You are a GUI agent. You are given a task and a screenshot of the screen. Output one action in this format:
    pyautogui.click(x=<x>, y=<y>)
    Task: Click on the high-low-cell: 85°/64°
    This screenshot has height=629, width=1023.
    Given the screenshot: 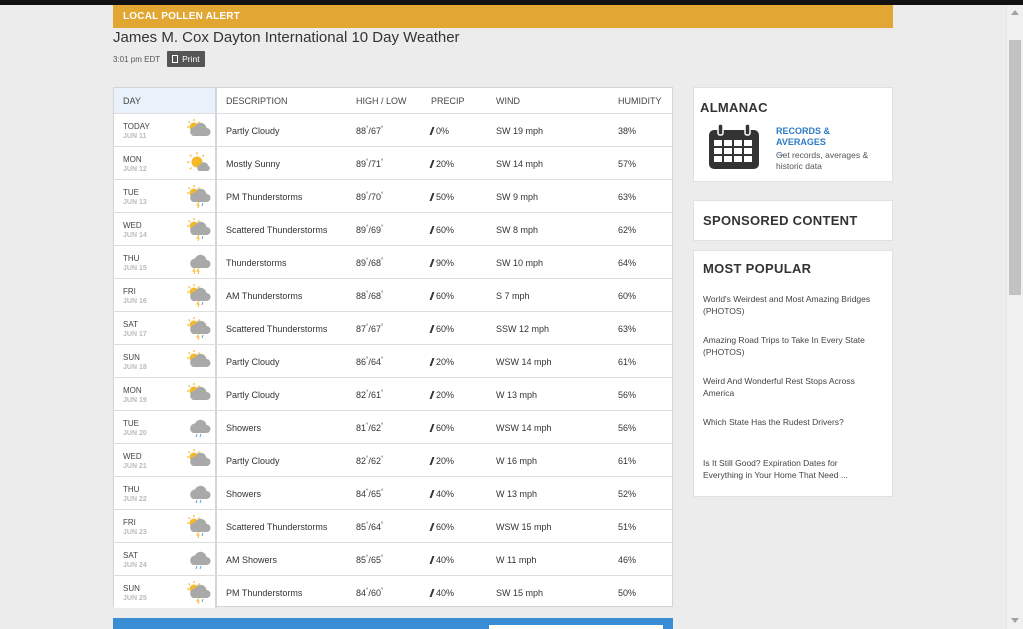 What is the action you would take?
    pyautogui.click(x=370, y=527)
    